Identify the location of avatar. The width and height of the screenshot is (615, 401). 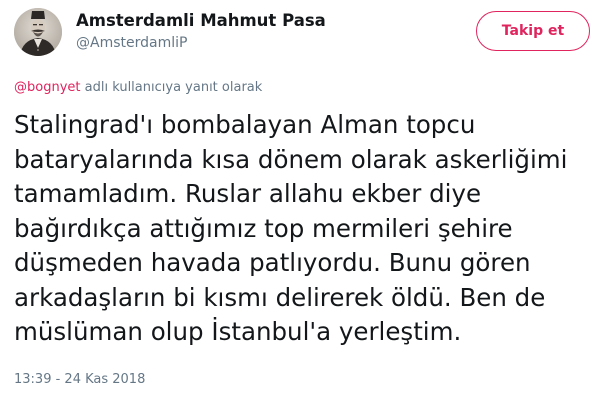
(38, 32).